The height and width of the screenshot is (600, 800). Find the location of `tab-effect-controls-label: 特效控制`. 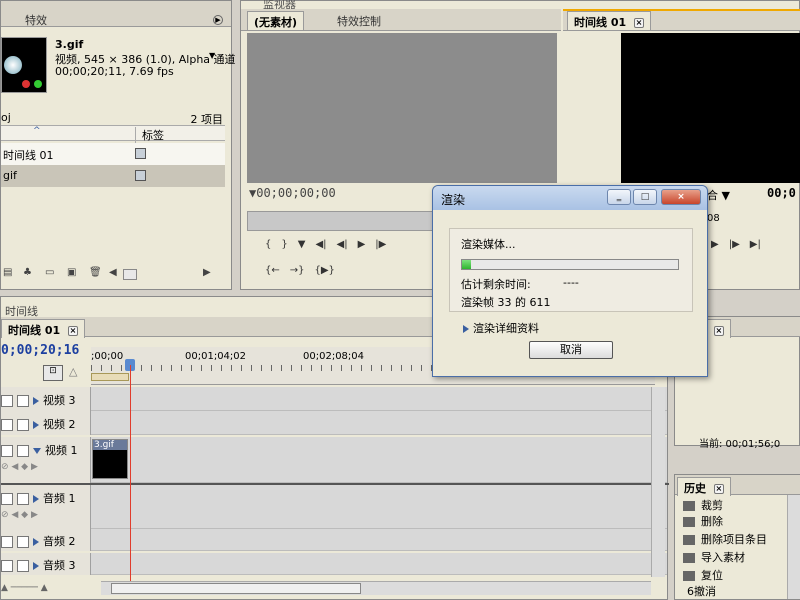

tab-effect-controls-label: 特效控制 is located at coordinates (359, 21).